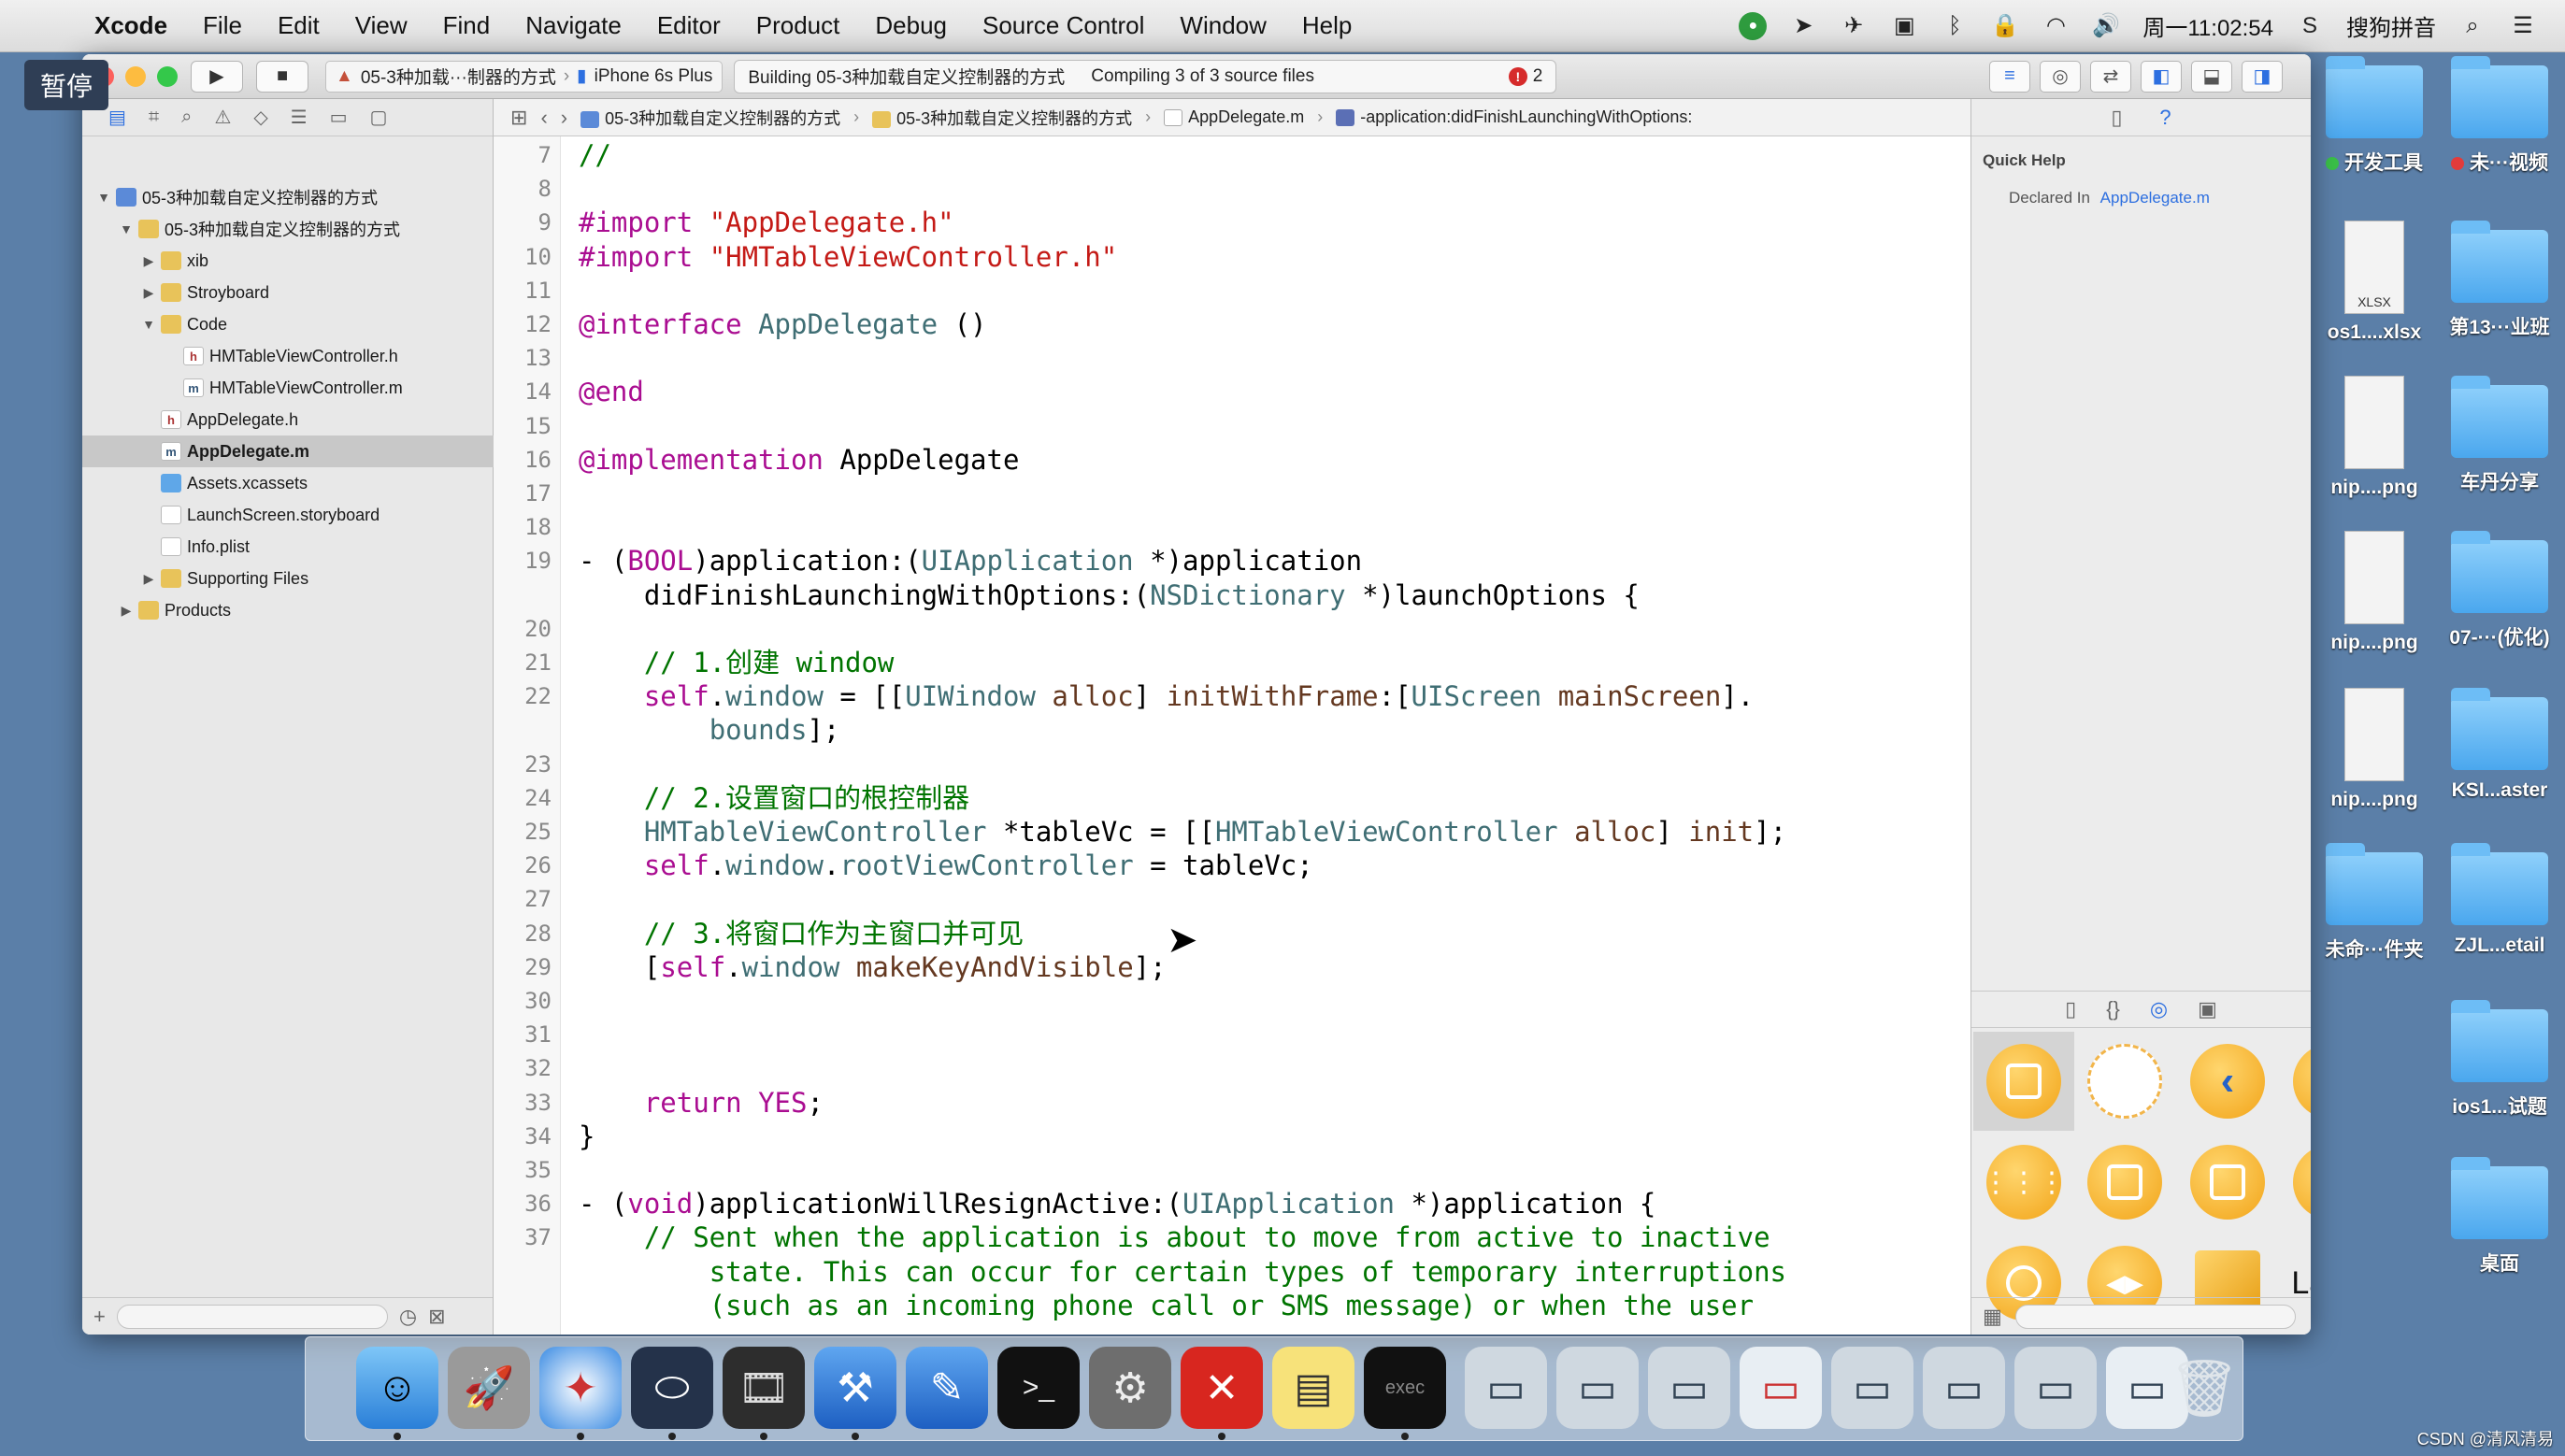  I want to click on view-controller-object, so click(2023, 1081).